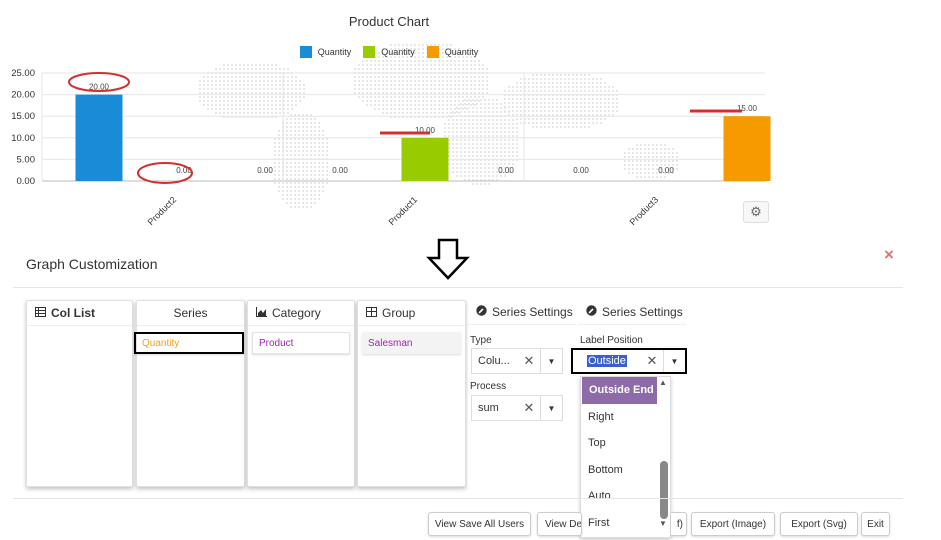 The width and height of the screenshot is (941, 540). I want to click on view-default-button: View De, so click(559, 524).